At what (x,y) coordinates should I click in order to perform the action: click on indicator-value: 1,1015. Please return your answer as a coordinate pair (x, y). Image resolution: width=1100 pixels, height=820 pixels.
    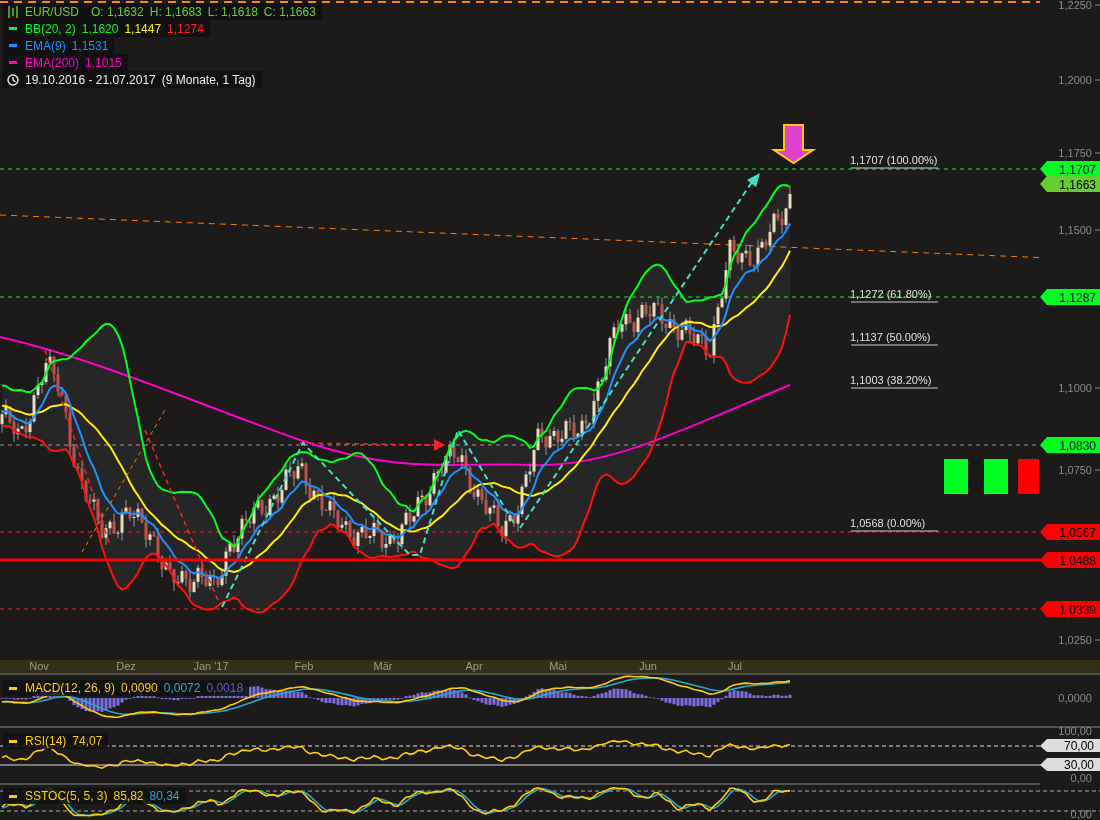
    Looking at the image, I should click on (103, 62).